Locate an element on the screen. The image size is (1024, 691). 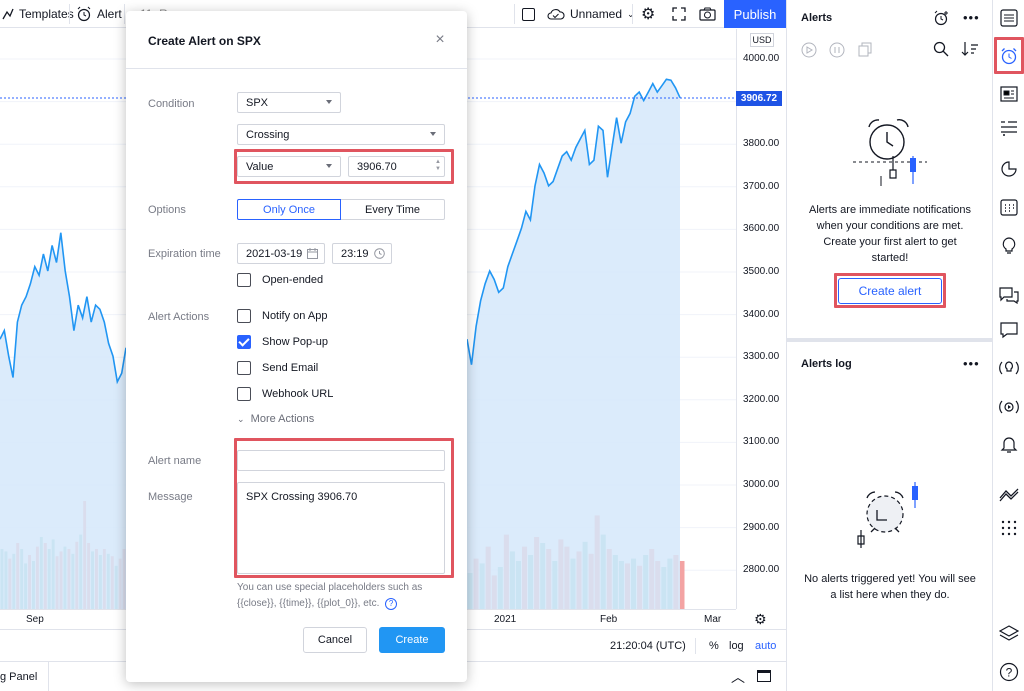
alert-name-label: Alert name is located at coordinates (175, 461).